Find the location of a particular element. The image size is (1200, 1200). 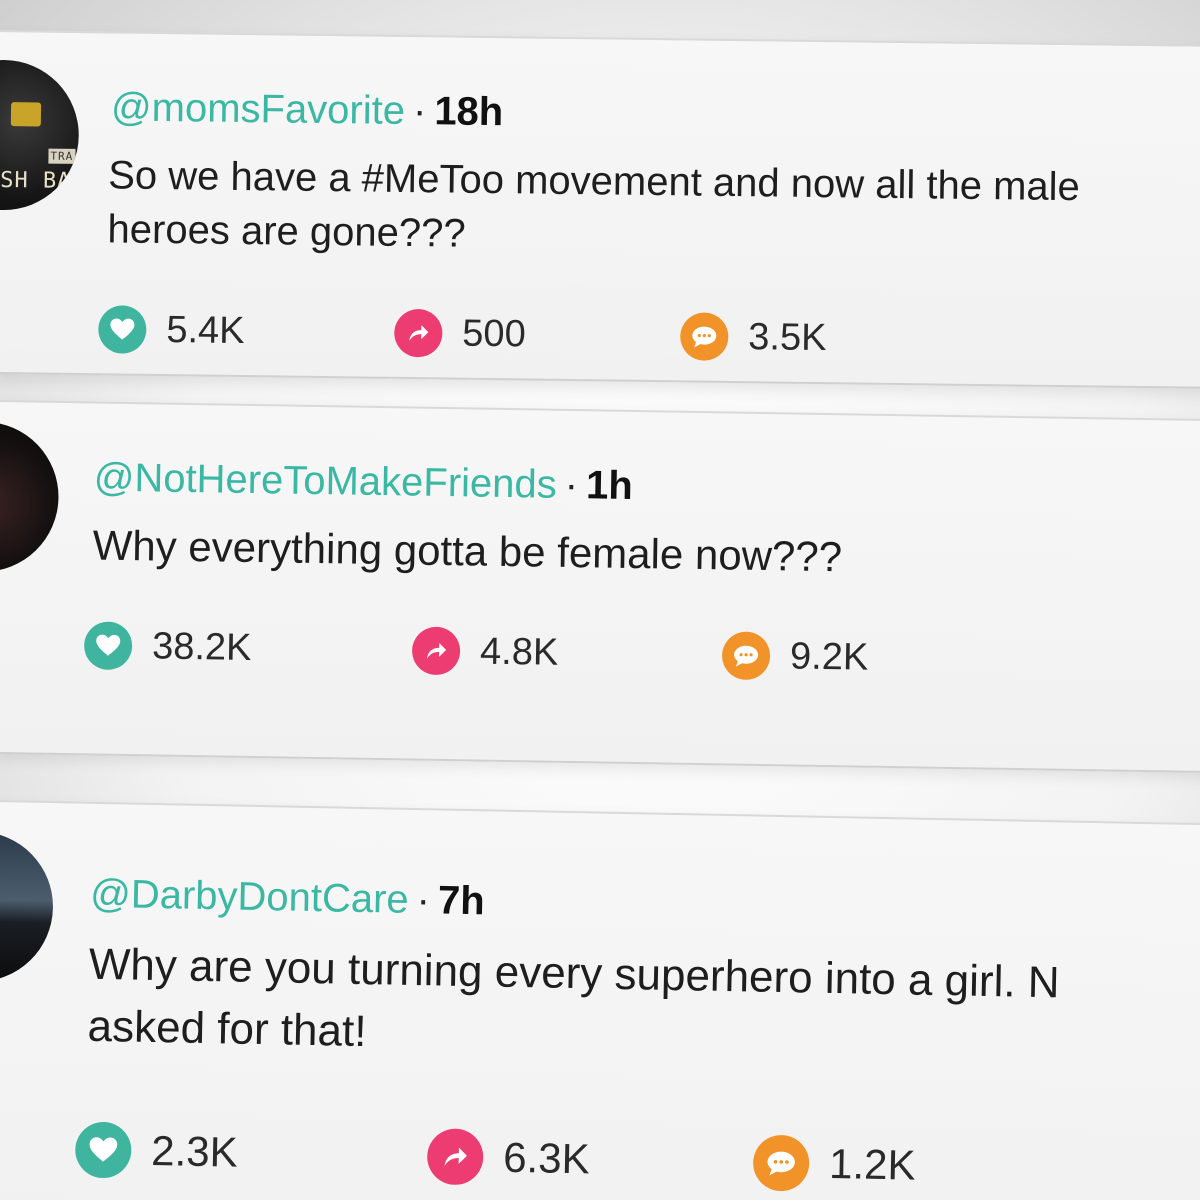

avatar-badge is located at coordinates (26, 114).